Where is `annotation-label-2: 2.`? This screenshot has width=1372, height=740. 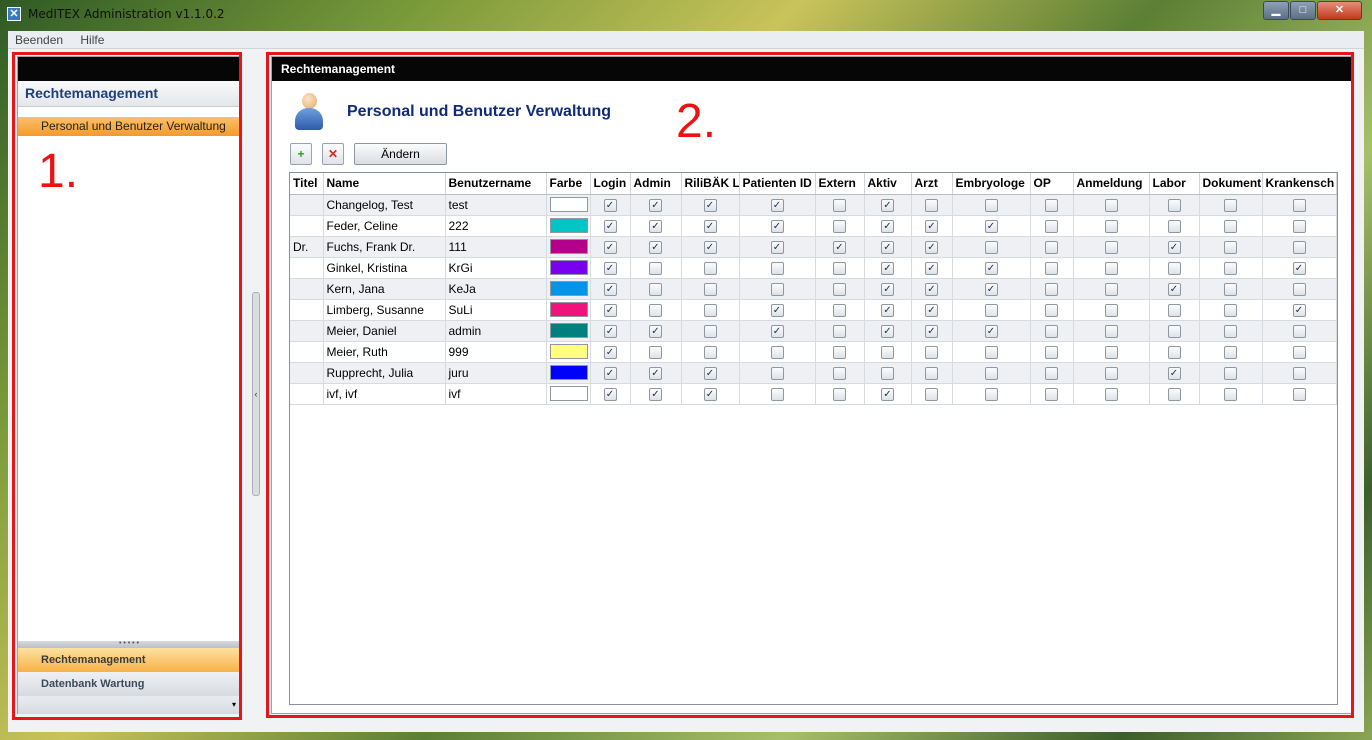 annotation-label-2: 2. is located at coordinates (696, 121).